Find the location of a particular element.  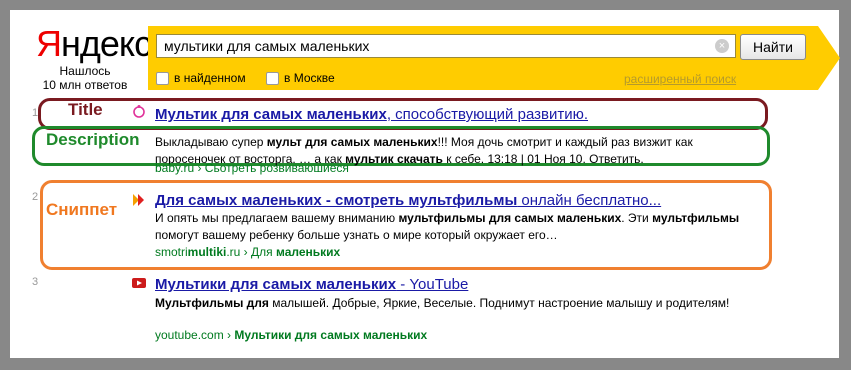

result-url: smotrimultiki.ru › Для маленьких is located at coordinates (247, 252).